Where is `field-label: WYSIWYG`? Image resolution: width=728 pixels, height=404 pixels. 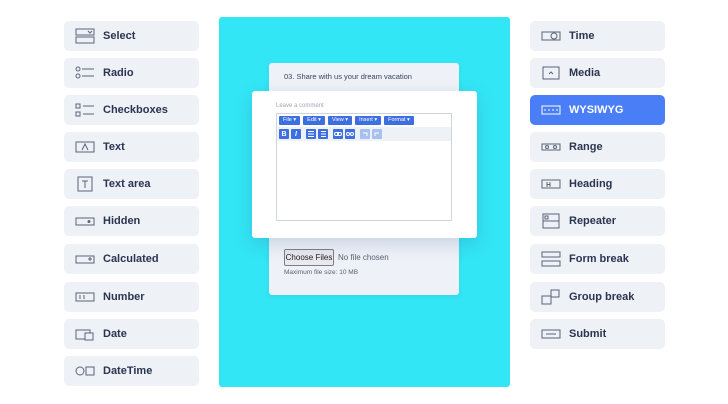
field-label: WYSIWYG is located at coordinates (596, 110).